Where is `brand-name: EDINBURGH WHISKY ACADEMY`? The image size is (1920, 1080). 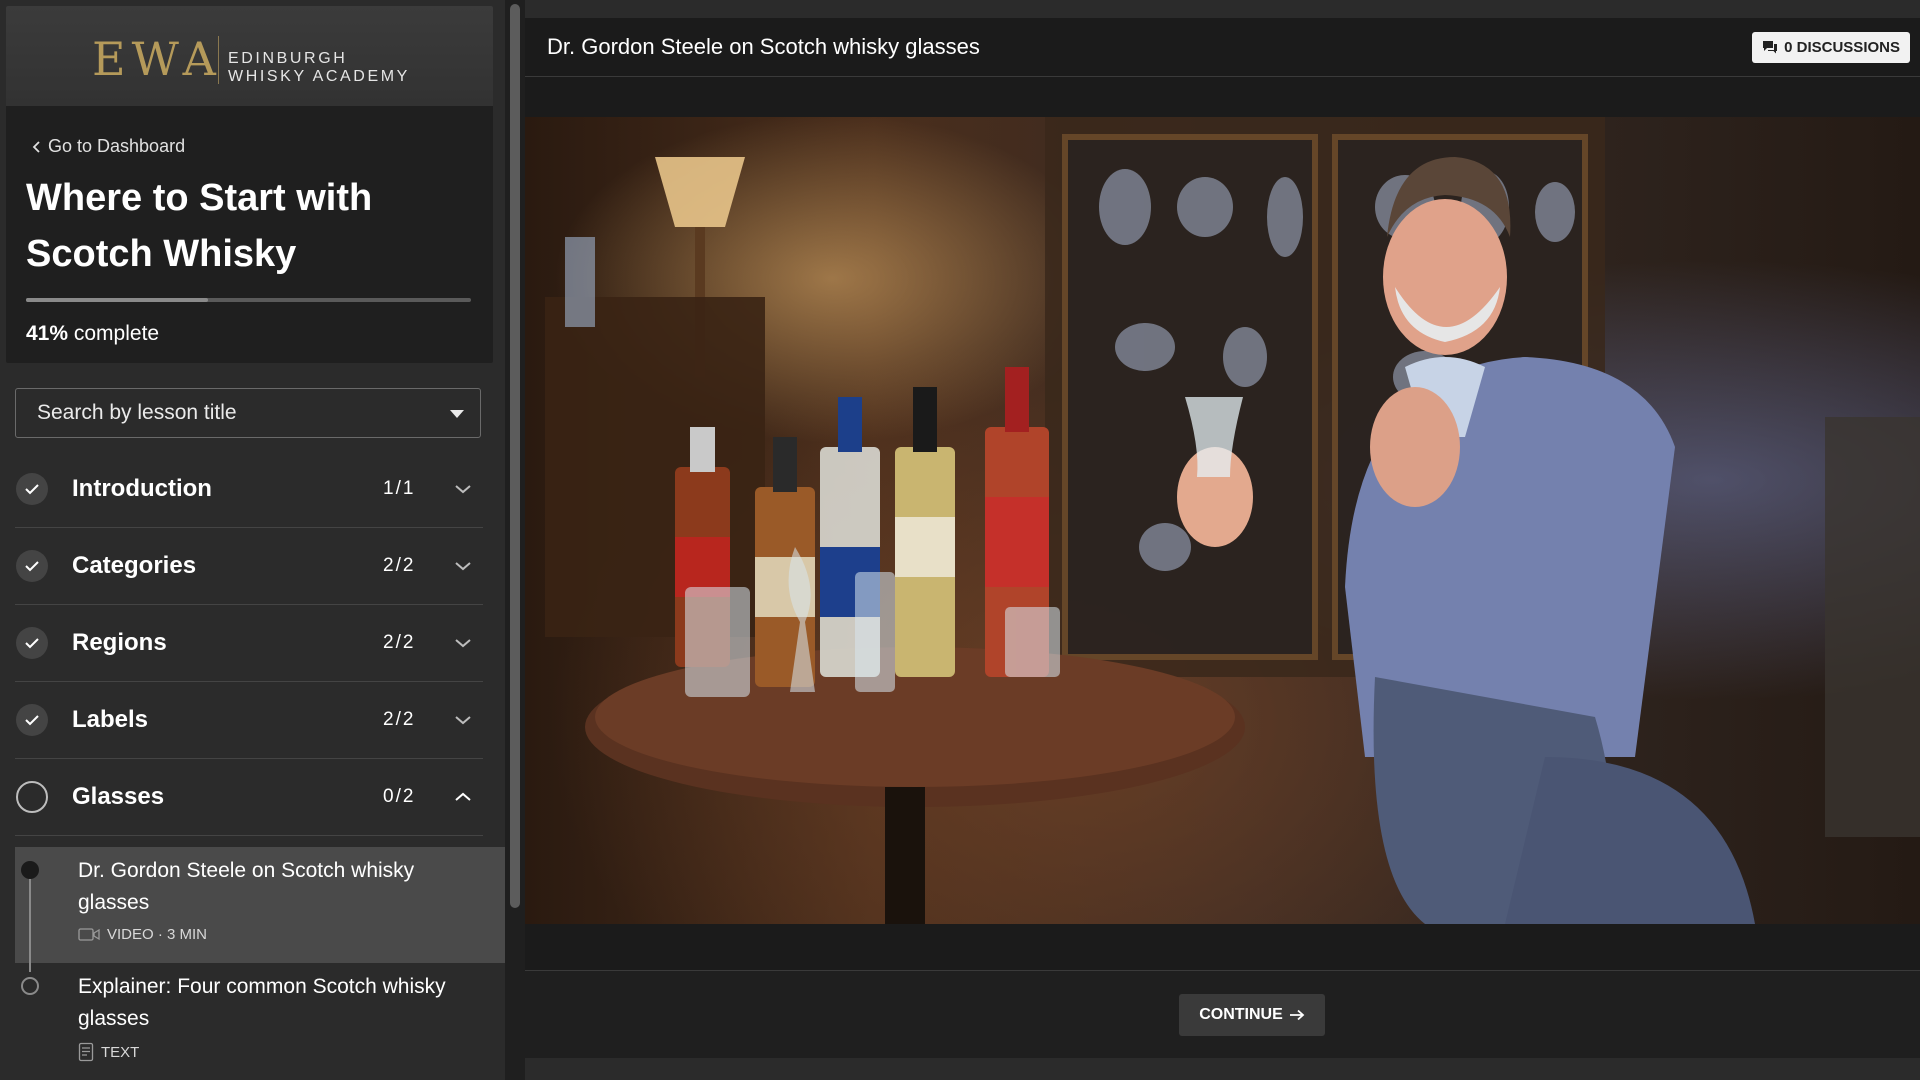
brand-name: EDINBURGH WHISKY ACADEMY is located at coordinates (319, 68).